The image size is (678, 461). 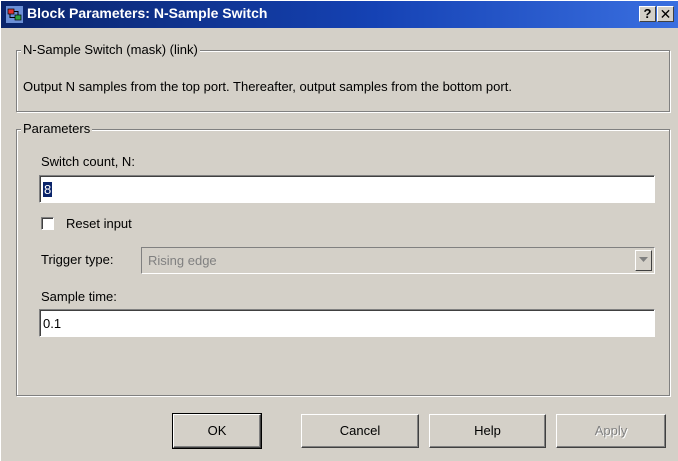 I want to click on sample-time-label: Sample time:, so click(x=79, y=296).